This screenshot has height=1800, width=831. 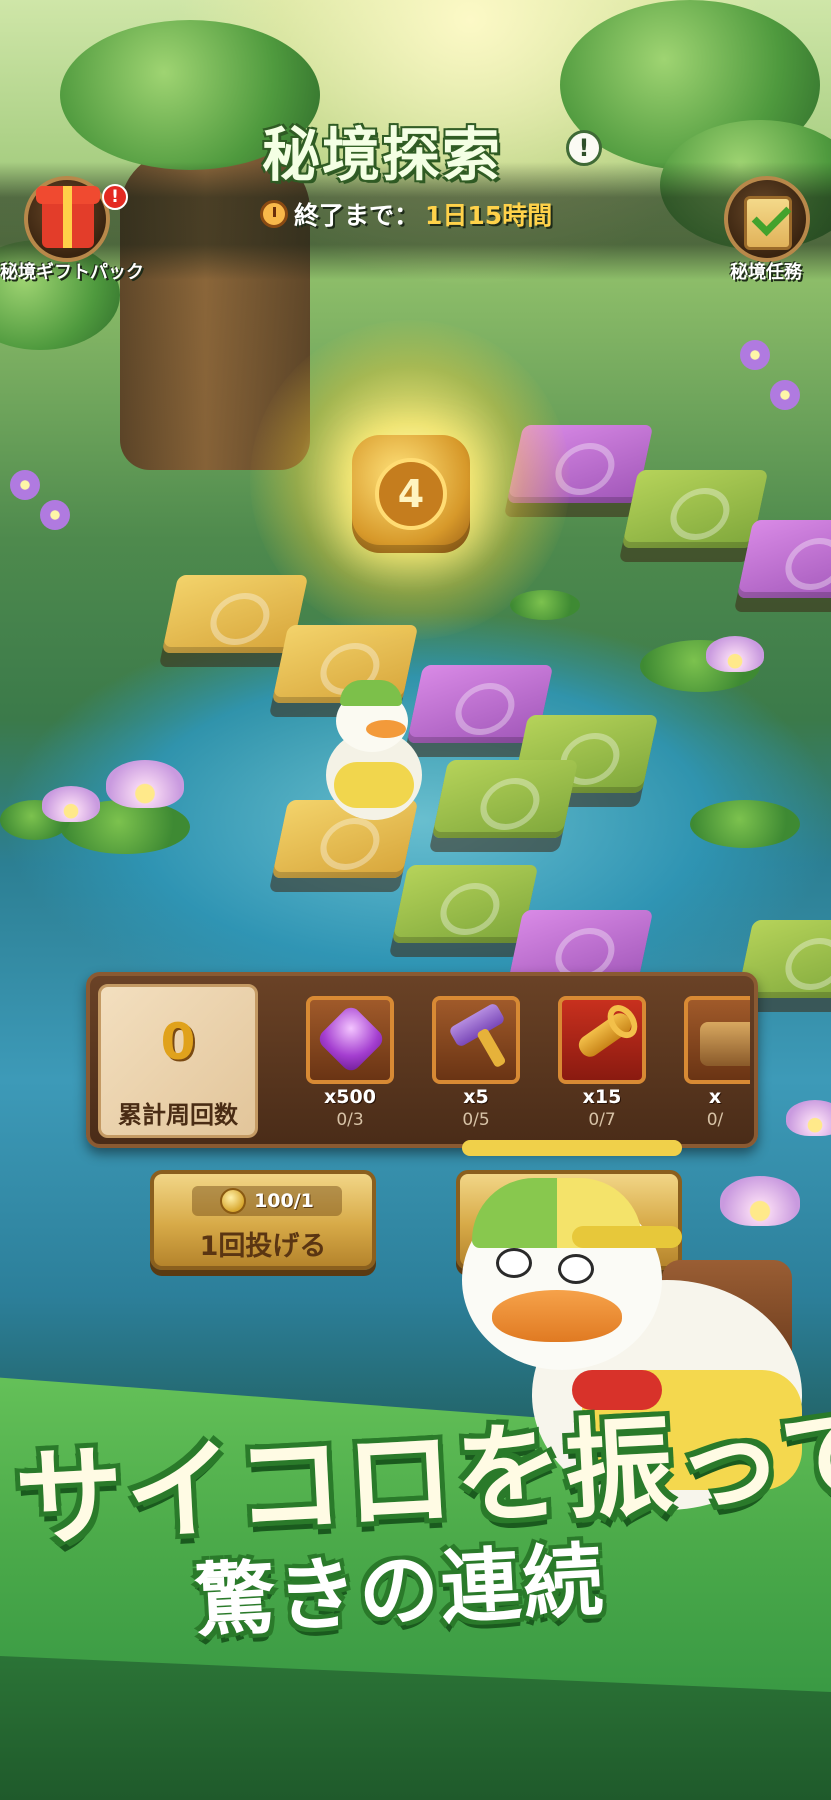 I want to click on gift-pack-button: ! 秘境ギフトパック, so click(x=72, y=232).